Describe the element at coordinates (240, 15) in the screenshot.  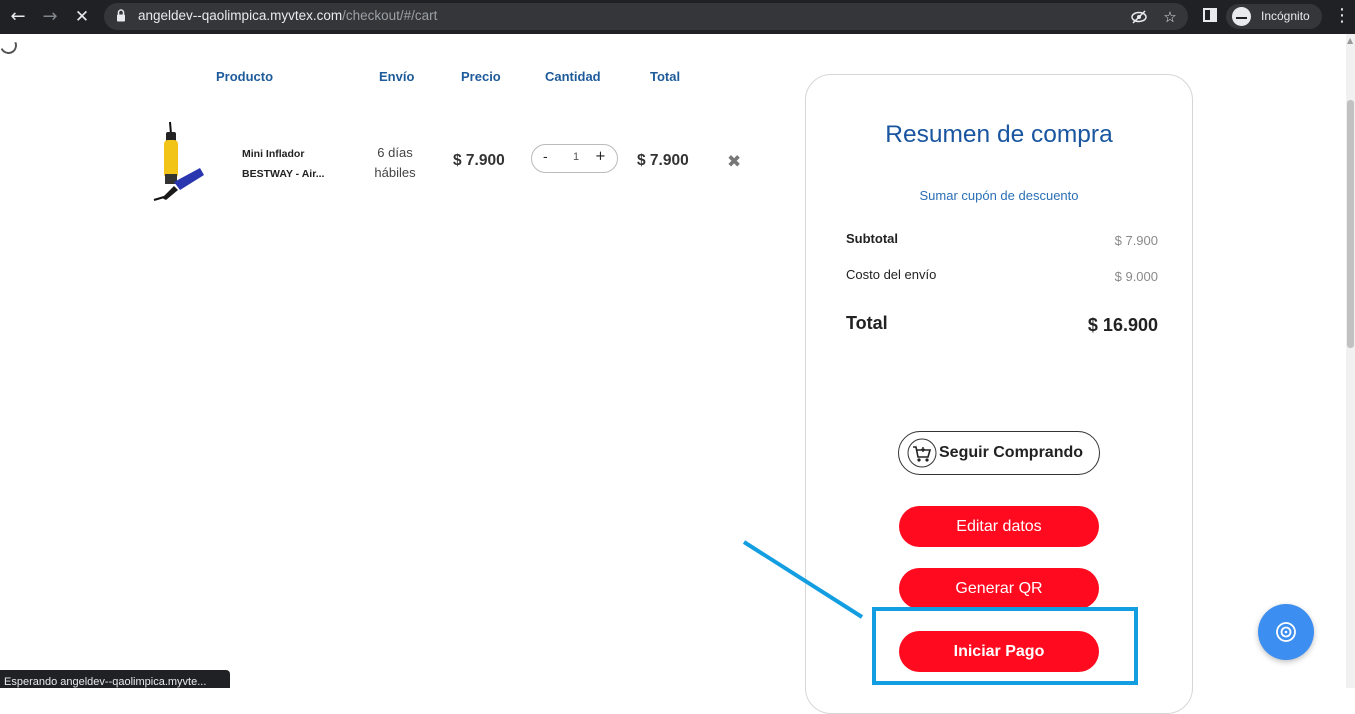
I see `url-host: angeldev--qaolimpica.myvtex.com` at that location.